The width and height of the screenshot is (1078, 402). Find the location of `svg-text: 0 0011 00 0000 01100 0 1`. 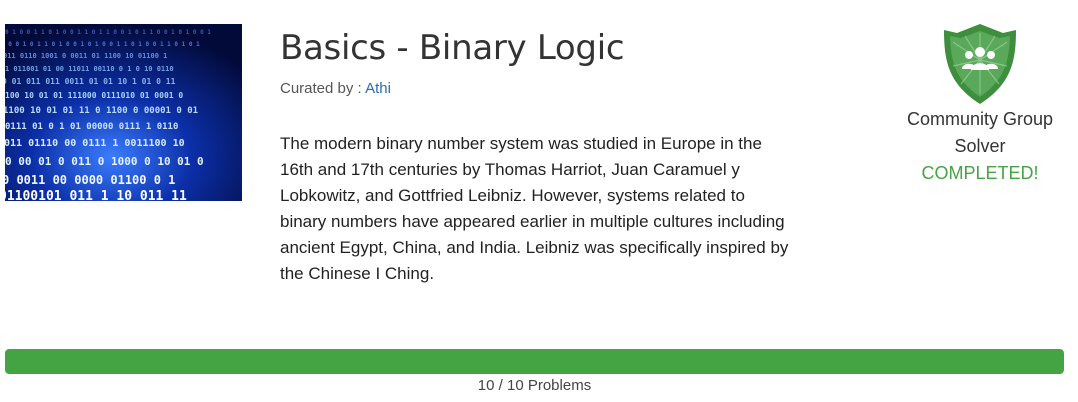

svg-text: 0 0011 00 0000 01100 0 1 is located at coordinates (90, 180).